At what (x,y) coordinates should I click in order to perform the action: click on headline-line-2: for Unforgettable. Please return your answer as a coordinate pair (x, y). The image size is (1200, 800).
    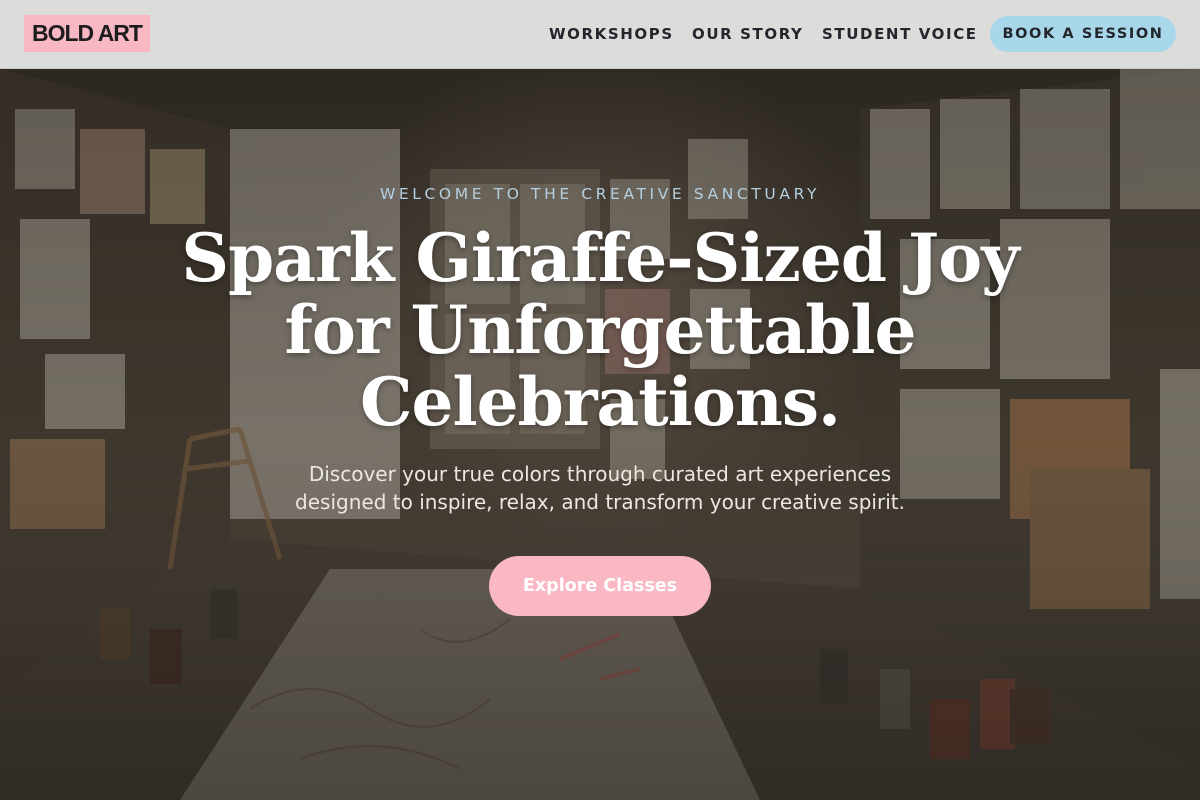
    Looking at the image, I should click on (600, 330).